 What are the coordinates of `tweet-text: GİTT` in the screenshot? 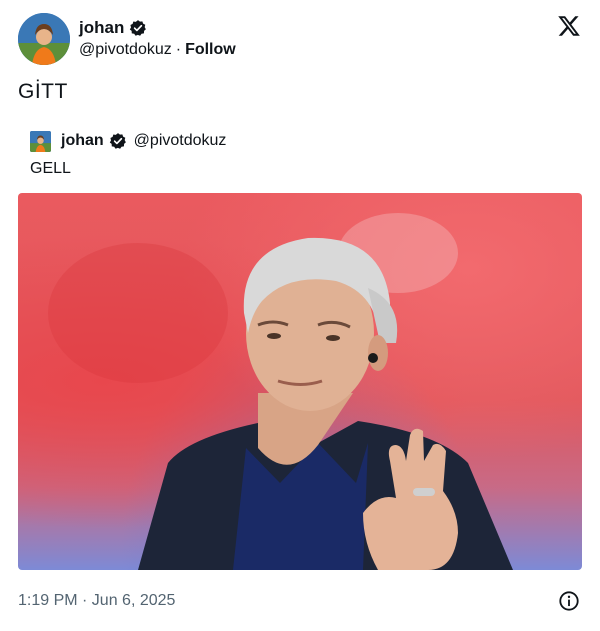 It's located at (43, 91).